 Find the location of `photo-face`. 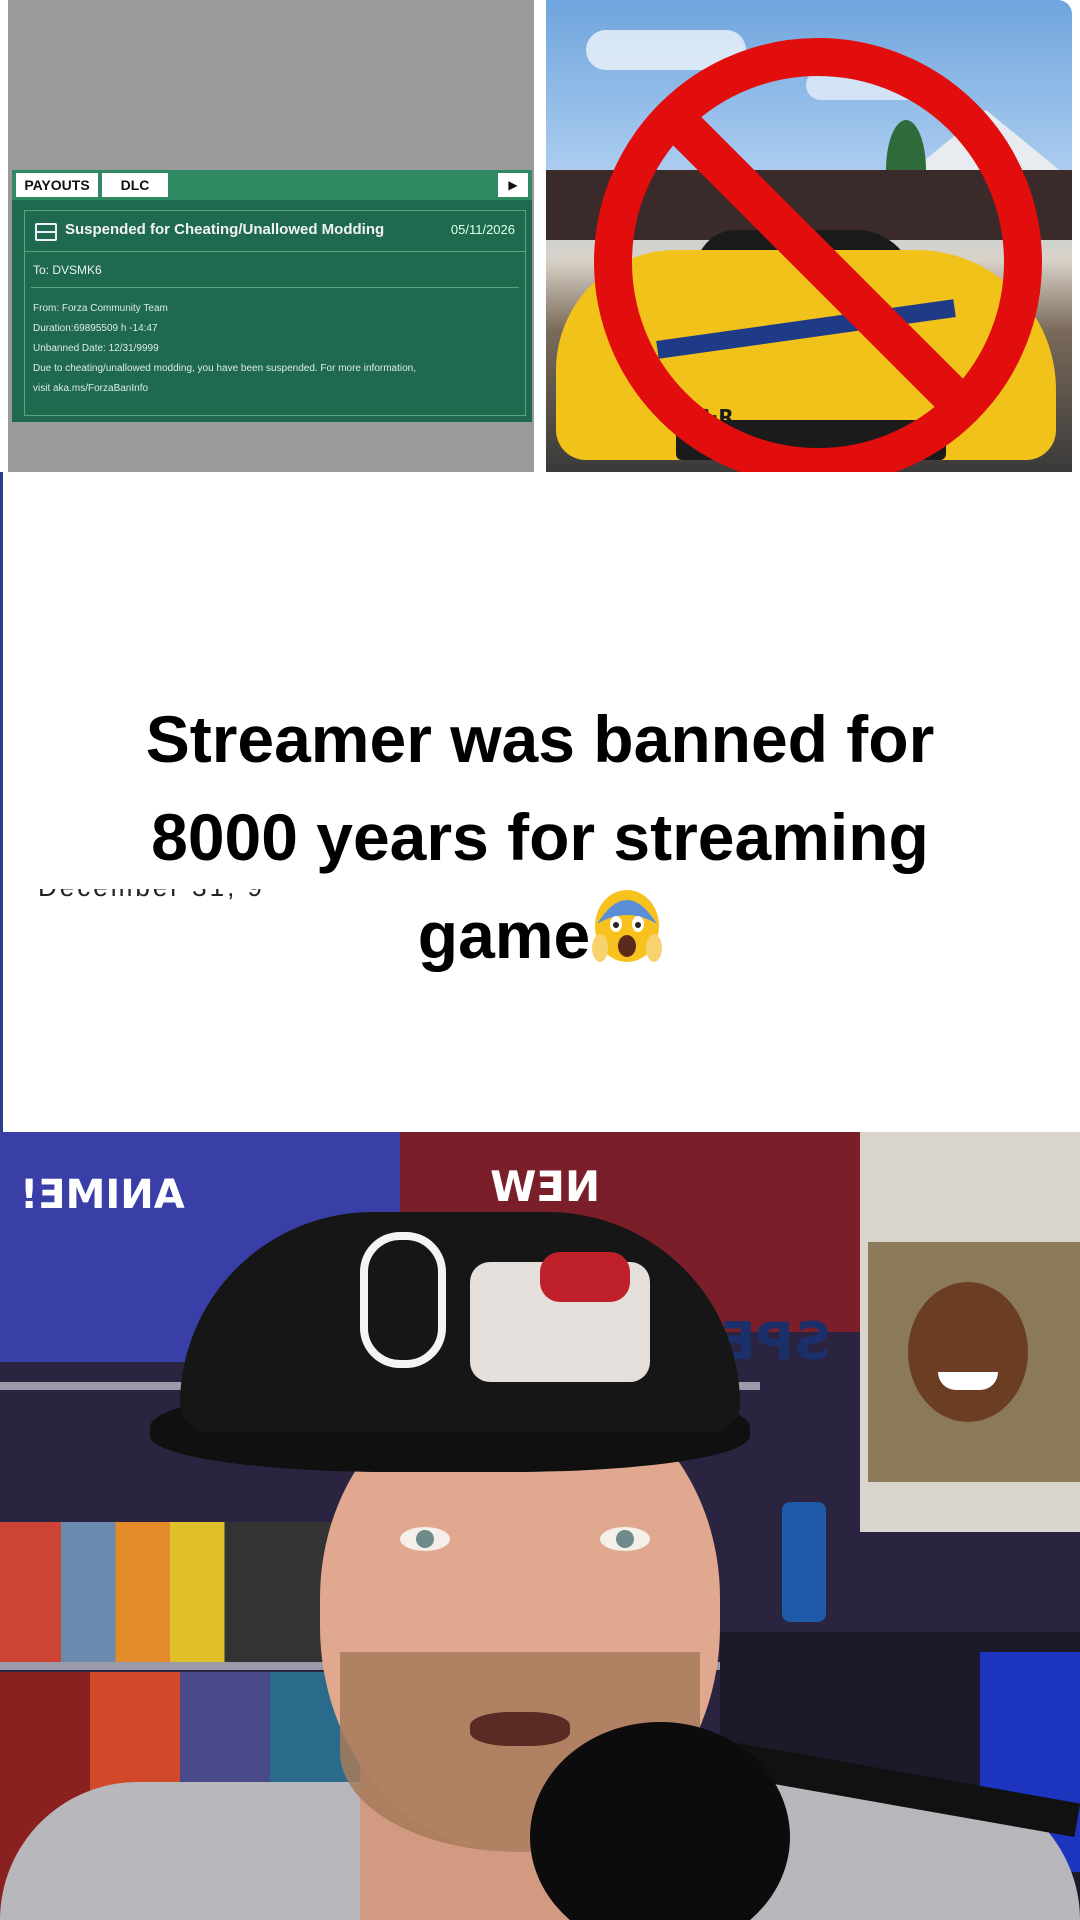

photo-face is located at coordinates (968, 1352).